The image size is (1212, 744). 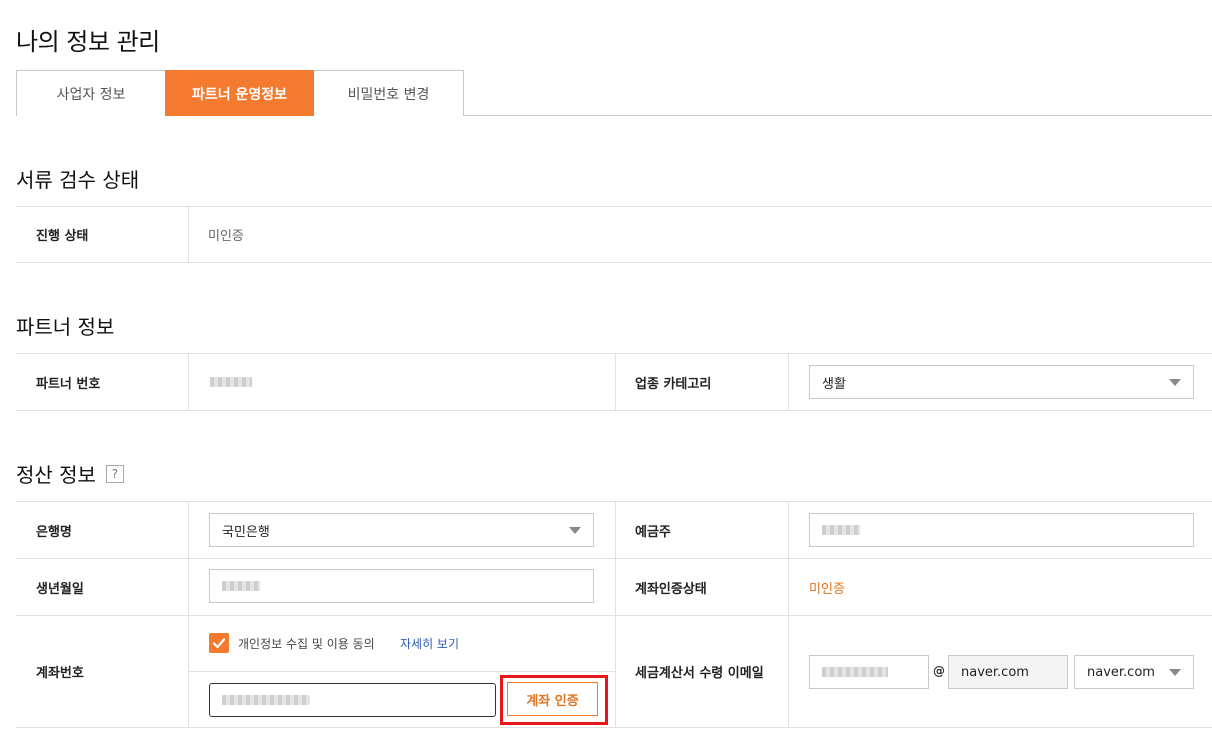 What do you see at coordinates (389, 93) in the screenshot?
I see `tab-change-password: 비밀번호 변경` at bounding box center [389, 93].